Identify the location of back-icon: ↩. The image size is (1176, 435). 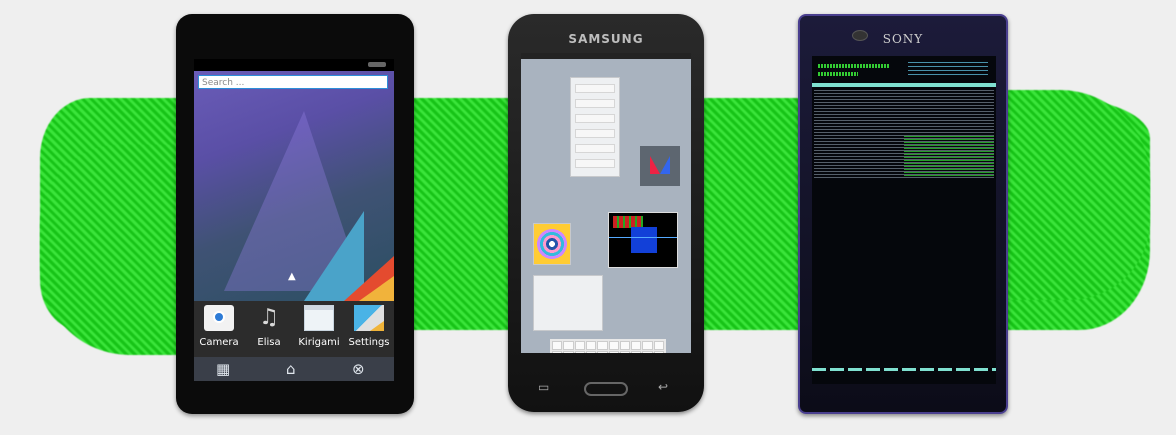
(663, 387).